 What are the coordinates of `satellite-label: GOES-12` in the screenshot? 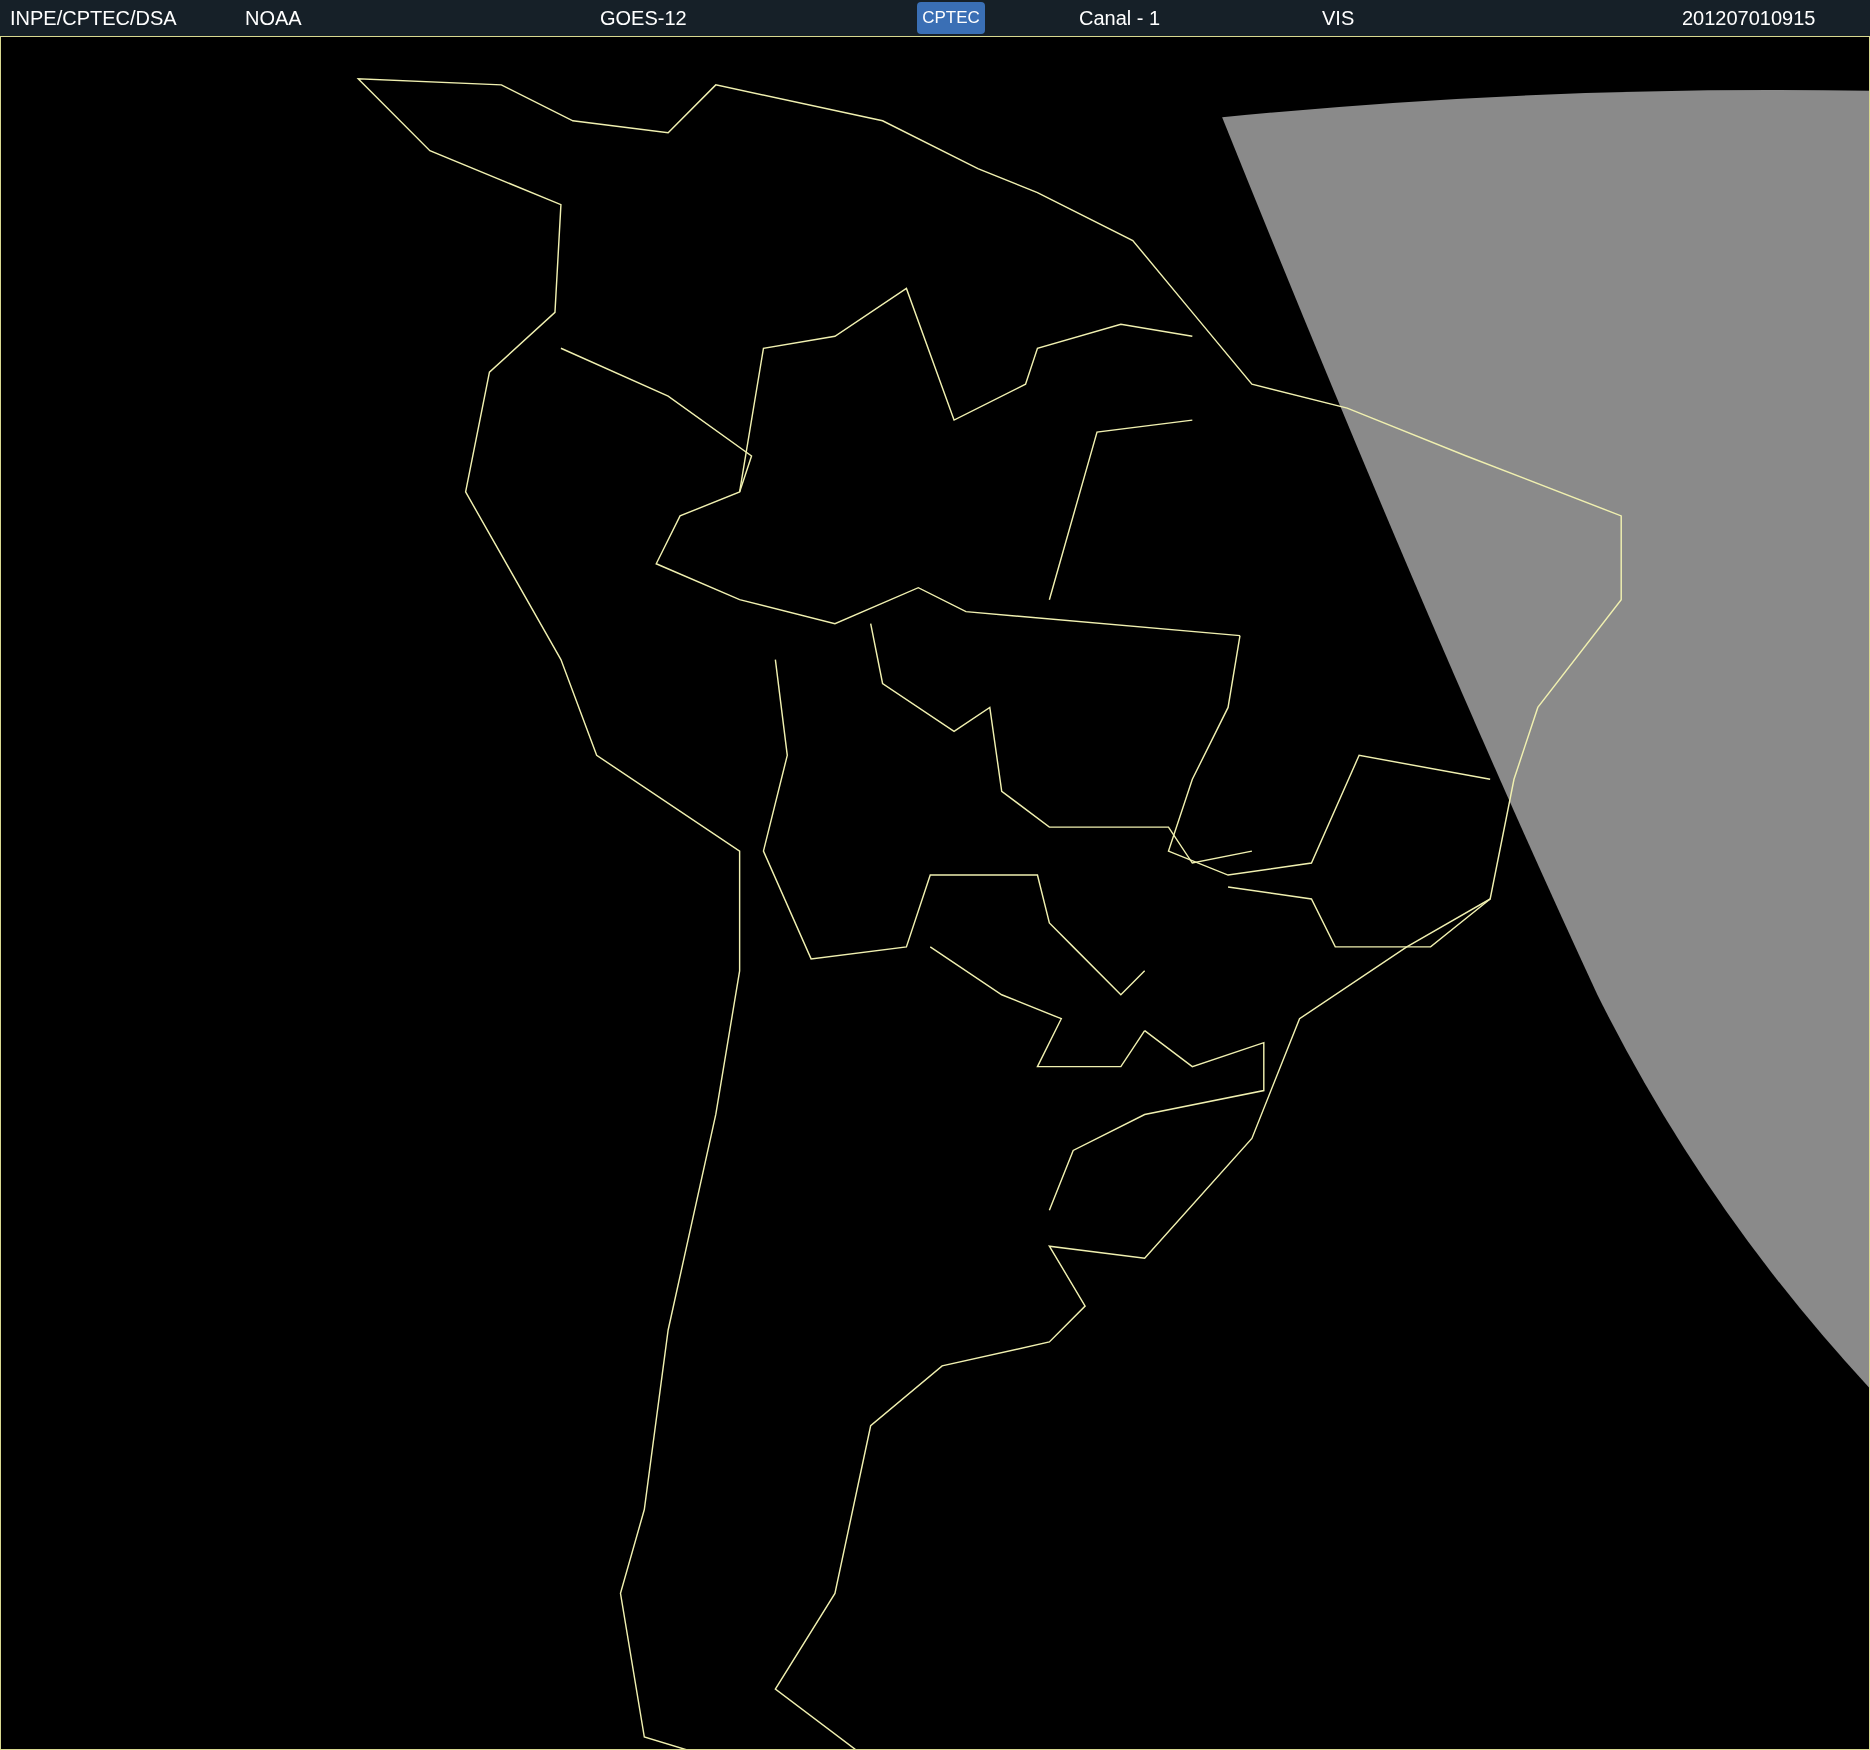 It's located at (644, 18).